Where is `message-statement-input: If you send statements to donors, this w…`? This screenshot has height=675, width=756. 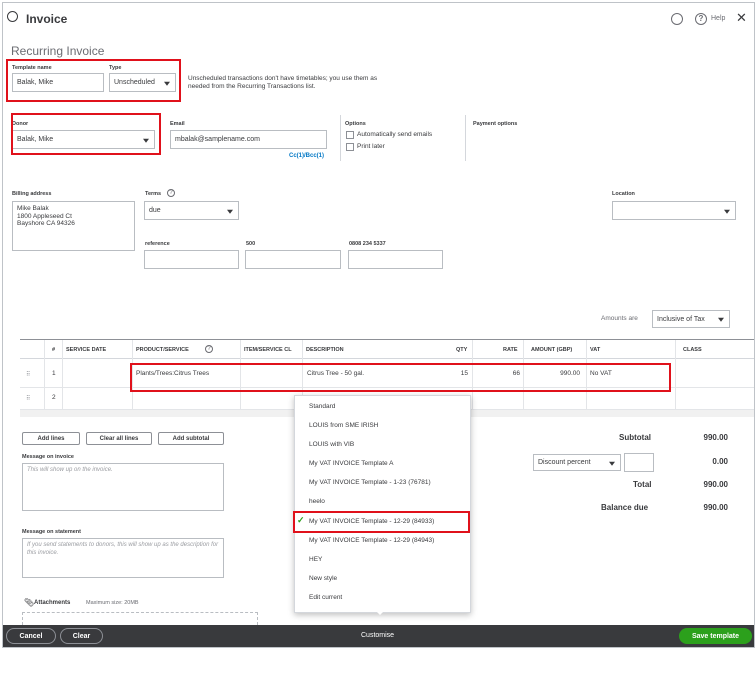
message-statement-input: If you send statements to donors, this w… is located at coordinates (123, 558).